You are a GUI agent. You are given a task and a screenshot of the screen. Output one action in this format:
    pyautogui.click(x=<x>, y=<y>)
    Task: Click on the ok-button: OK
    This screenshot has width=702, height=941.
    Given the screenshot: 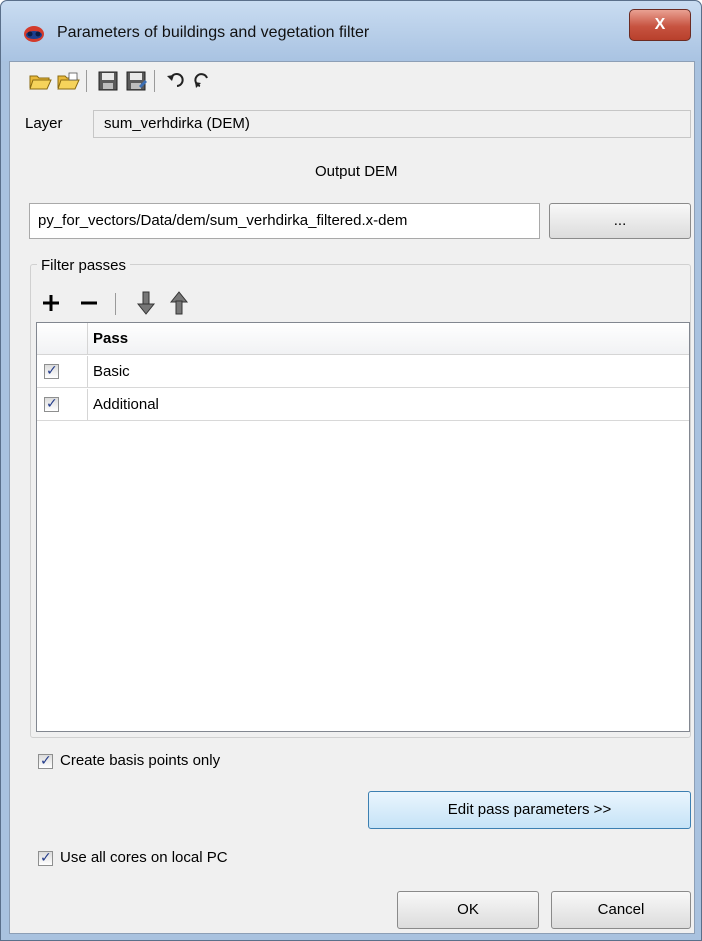 What is the action you would take?
    pyautogui.click(x=468, y=910)
    